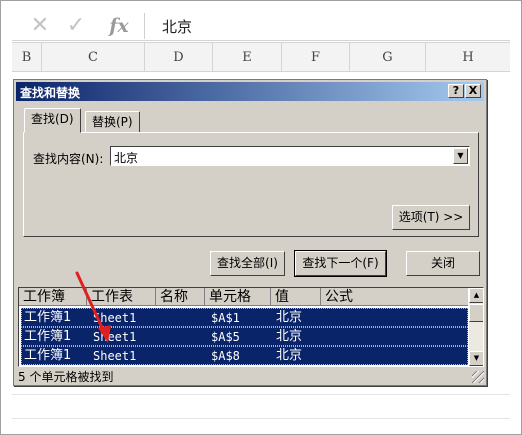  I want to click on status-text: 5 个单元格被找到, so click(66, 377).